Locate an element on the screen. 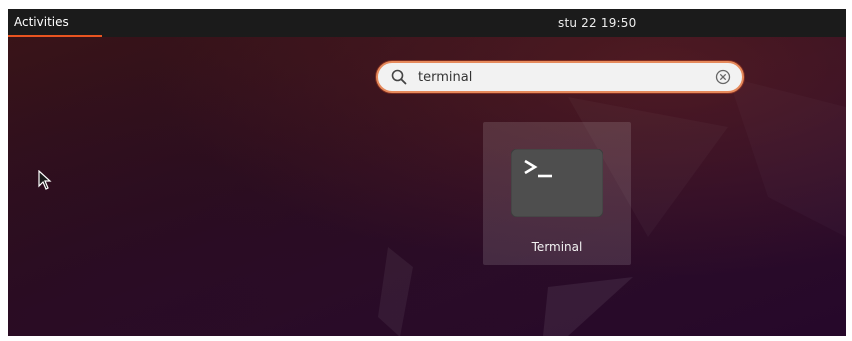  activities-button: Activities is located at coordinates (55, 23).